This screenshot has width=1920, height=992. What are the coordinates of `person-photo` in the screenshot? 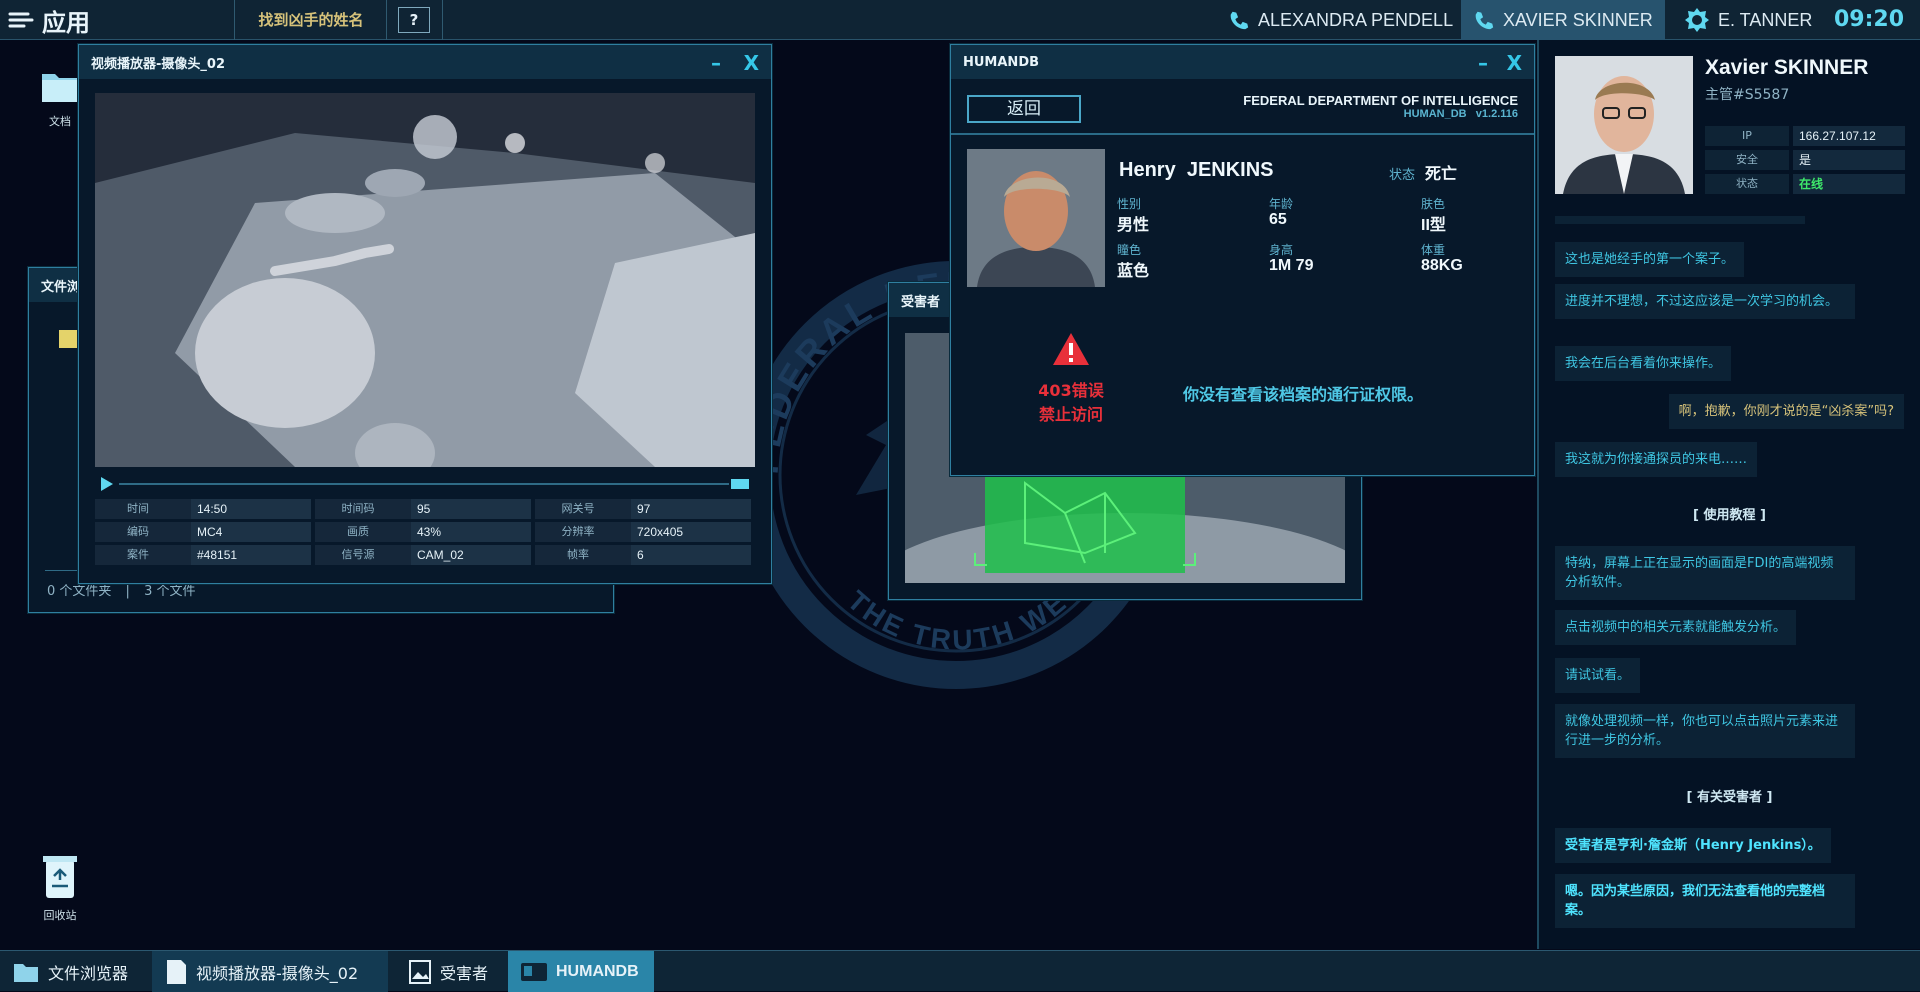 It's located at (1036, 218).